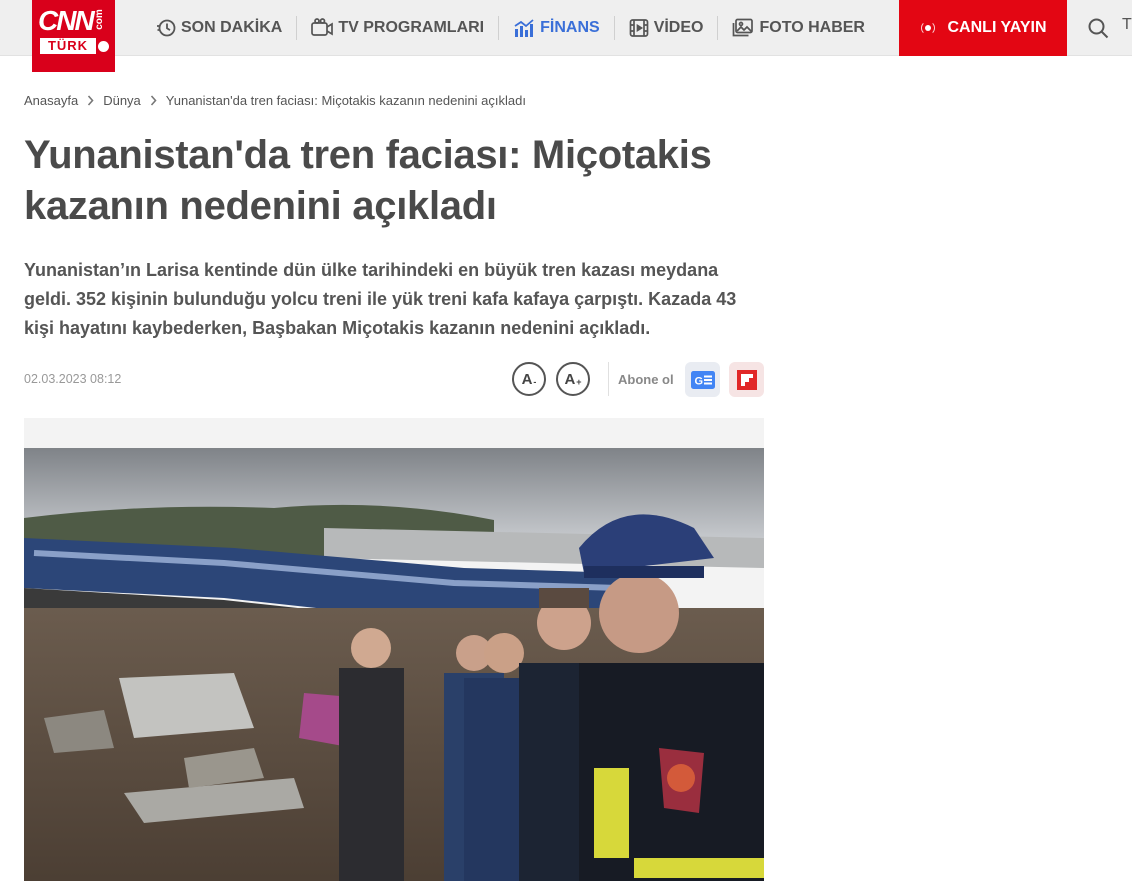  I want to click on breadcrumb-dunya: Dünya, so click(122, 100).